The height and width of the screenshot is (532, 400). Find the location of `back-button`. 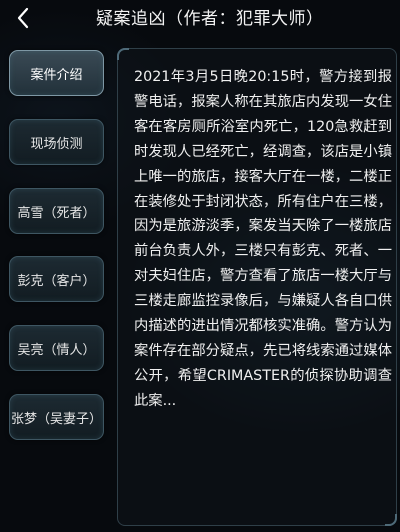

back-button is located at coordinates (23, 20).